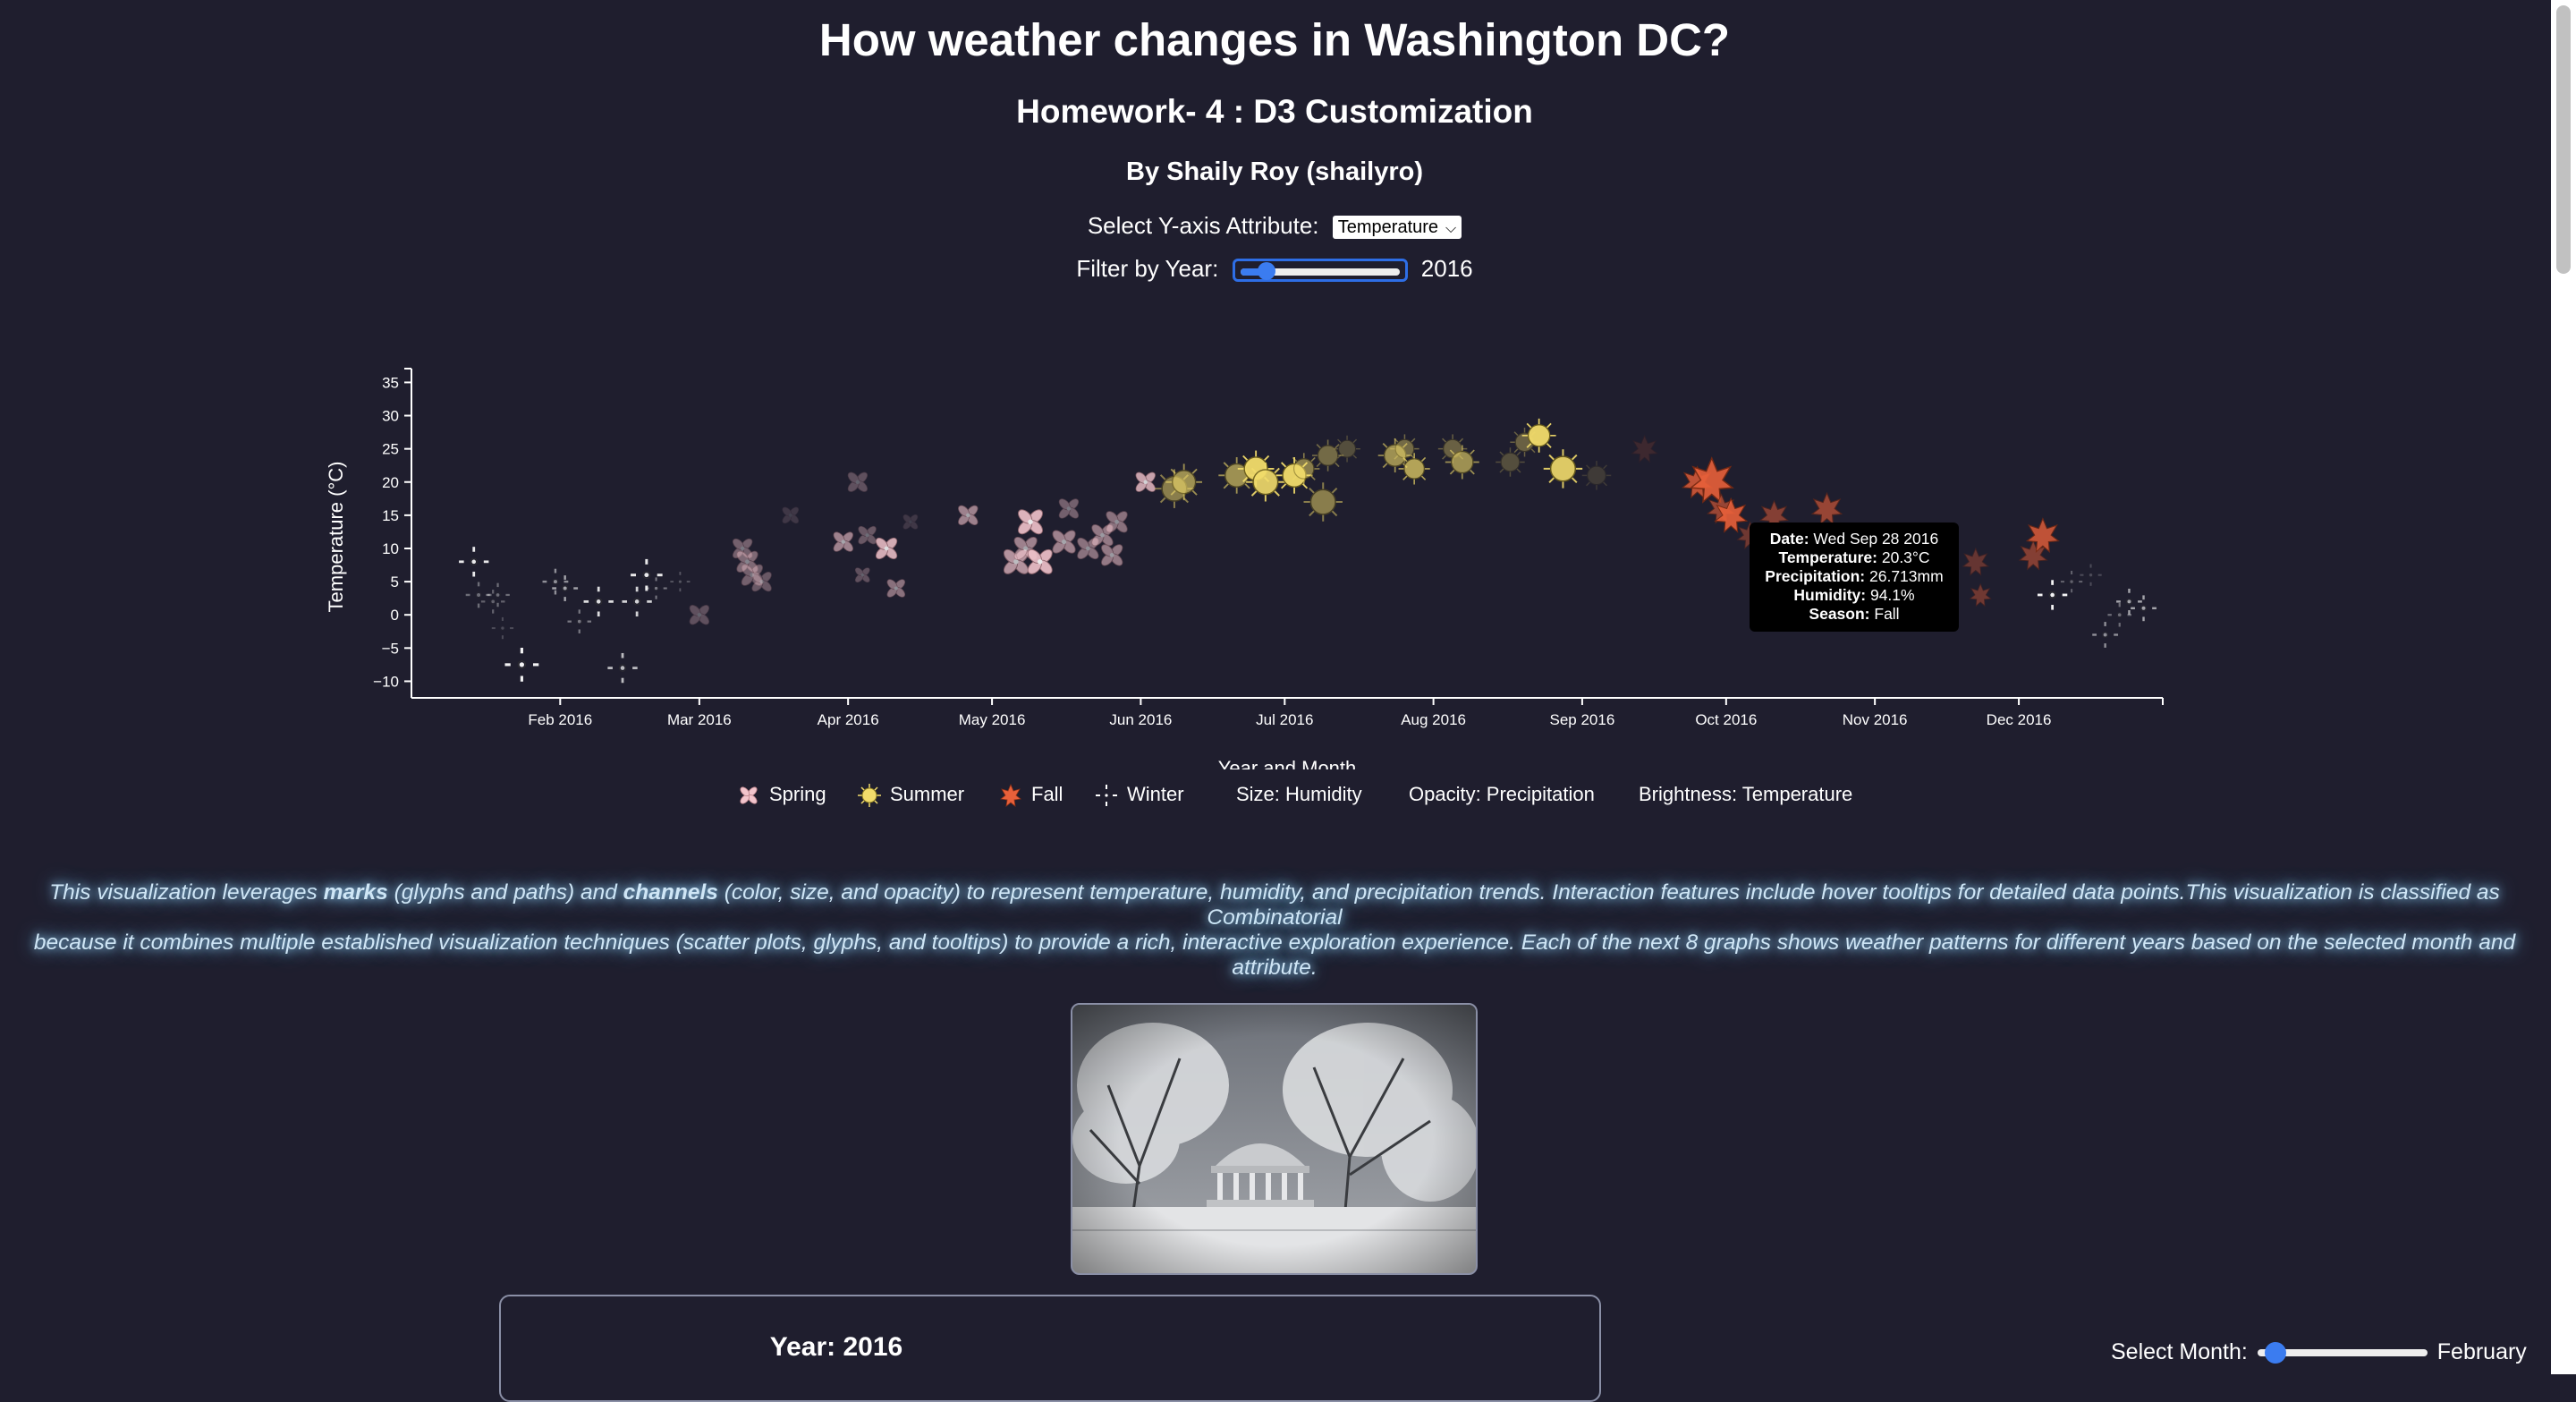 This screenshot has height=1402, width=2576. Describe the element at coordinates (1047, 794) in the screenshot. I see `legend-fall-label: Fall` at that location.